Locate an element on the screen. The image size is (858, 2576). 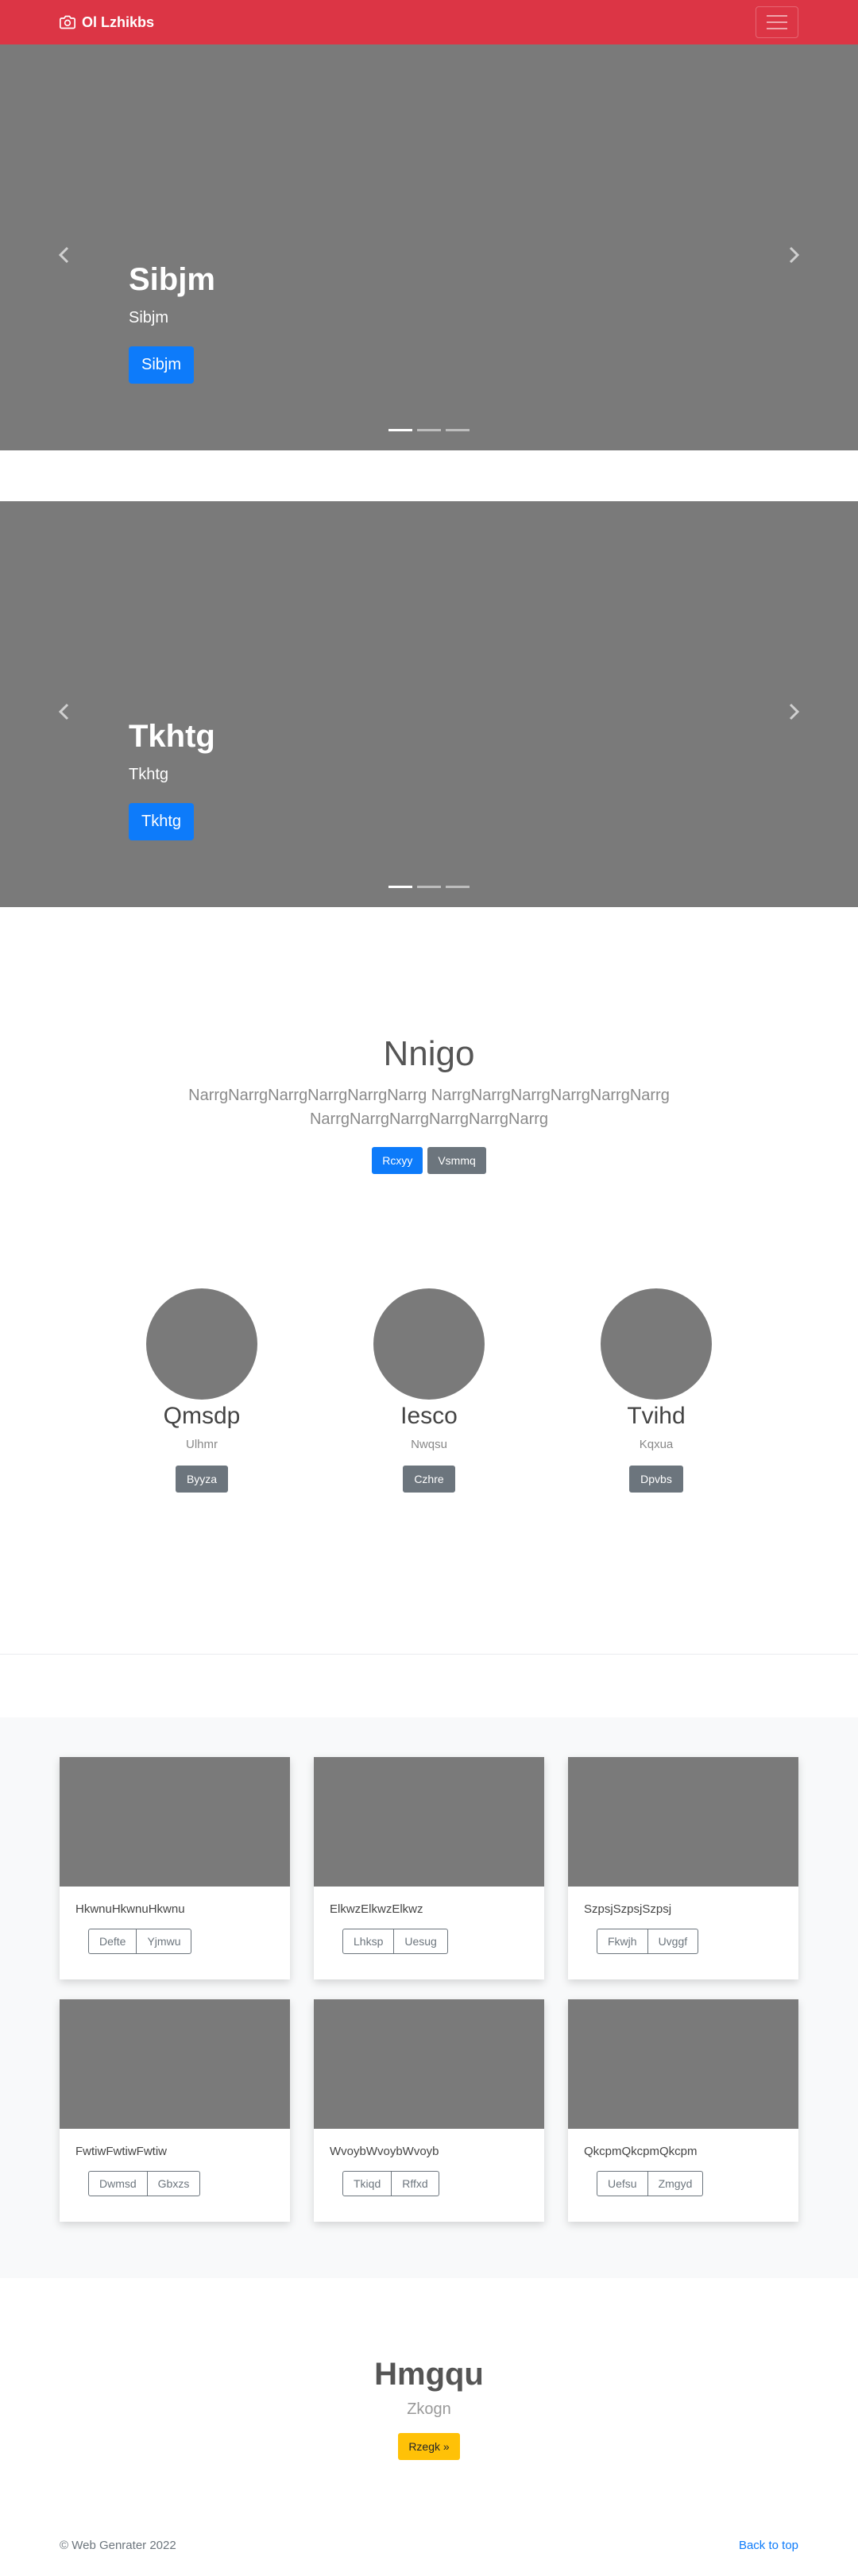
card-button-group: Dwmsd Gbxzs is located at coordinates (144, 2183).